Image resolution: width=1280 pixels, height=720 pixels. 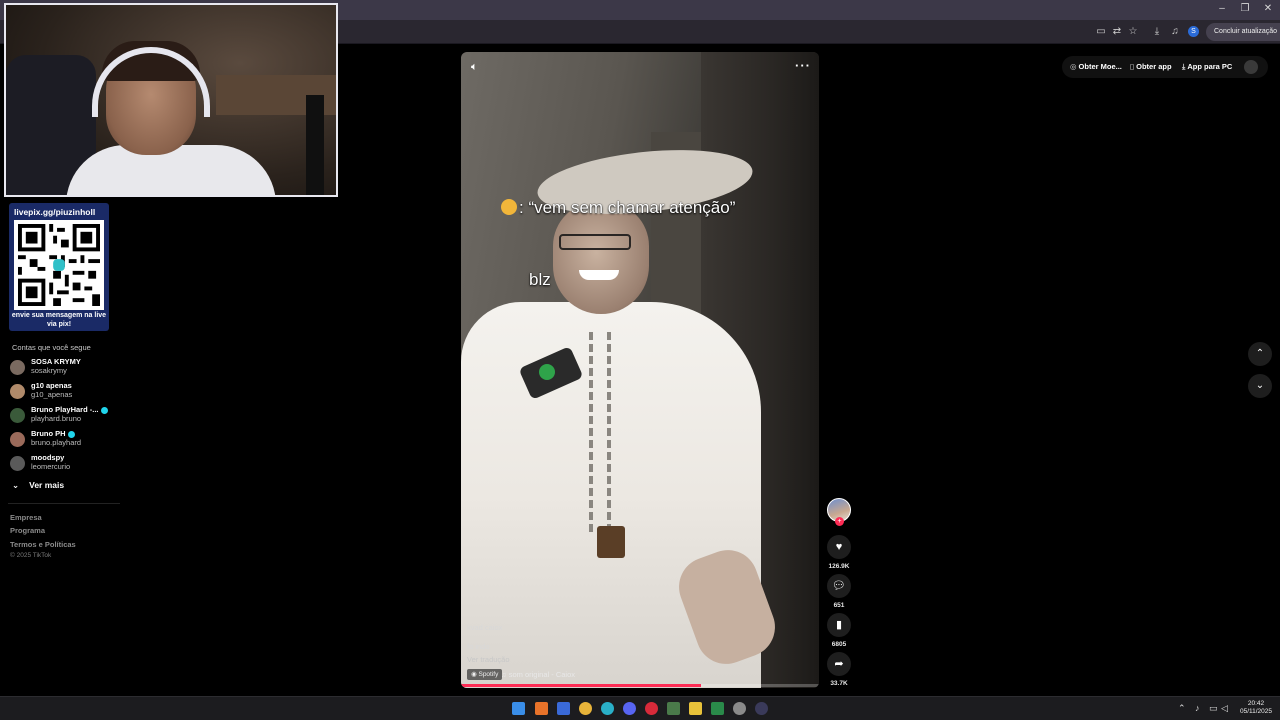 I want to click on app-orange-icon, so click(x=541, y=708).